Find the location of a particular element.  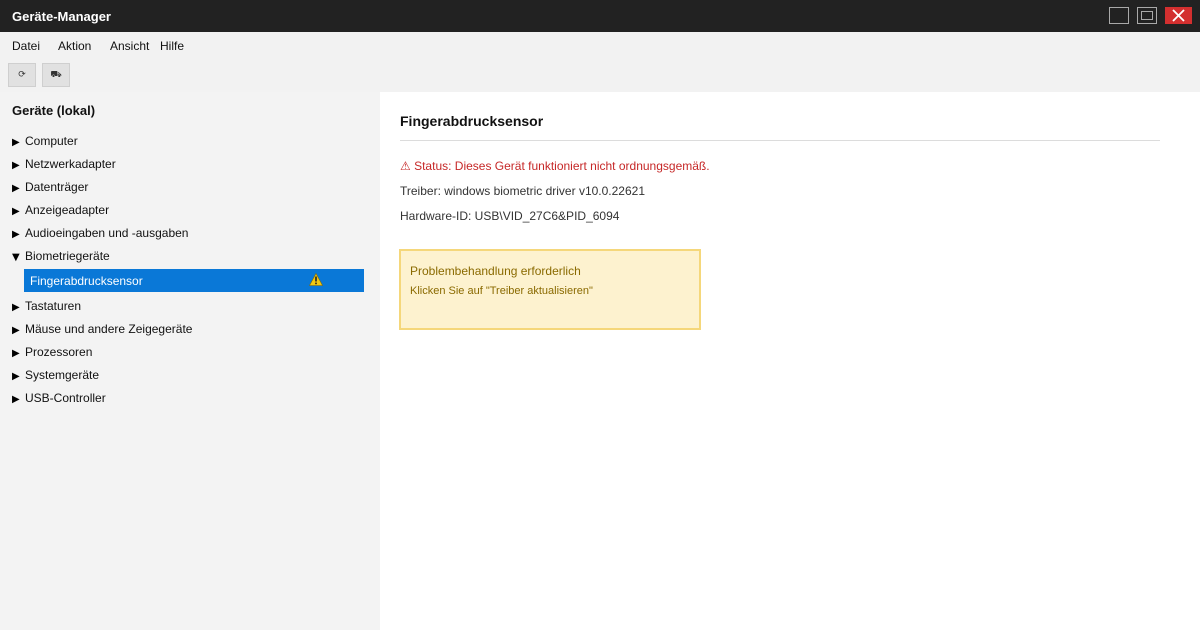

tree-category-datentraeger: ▶ Datenträger is located at coordinates (50, 189).